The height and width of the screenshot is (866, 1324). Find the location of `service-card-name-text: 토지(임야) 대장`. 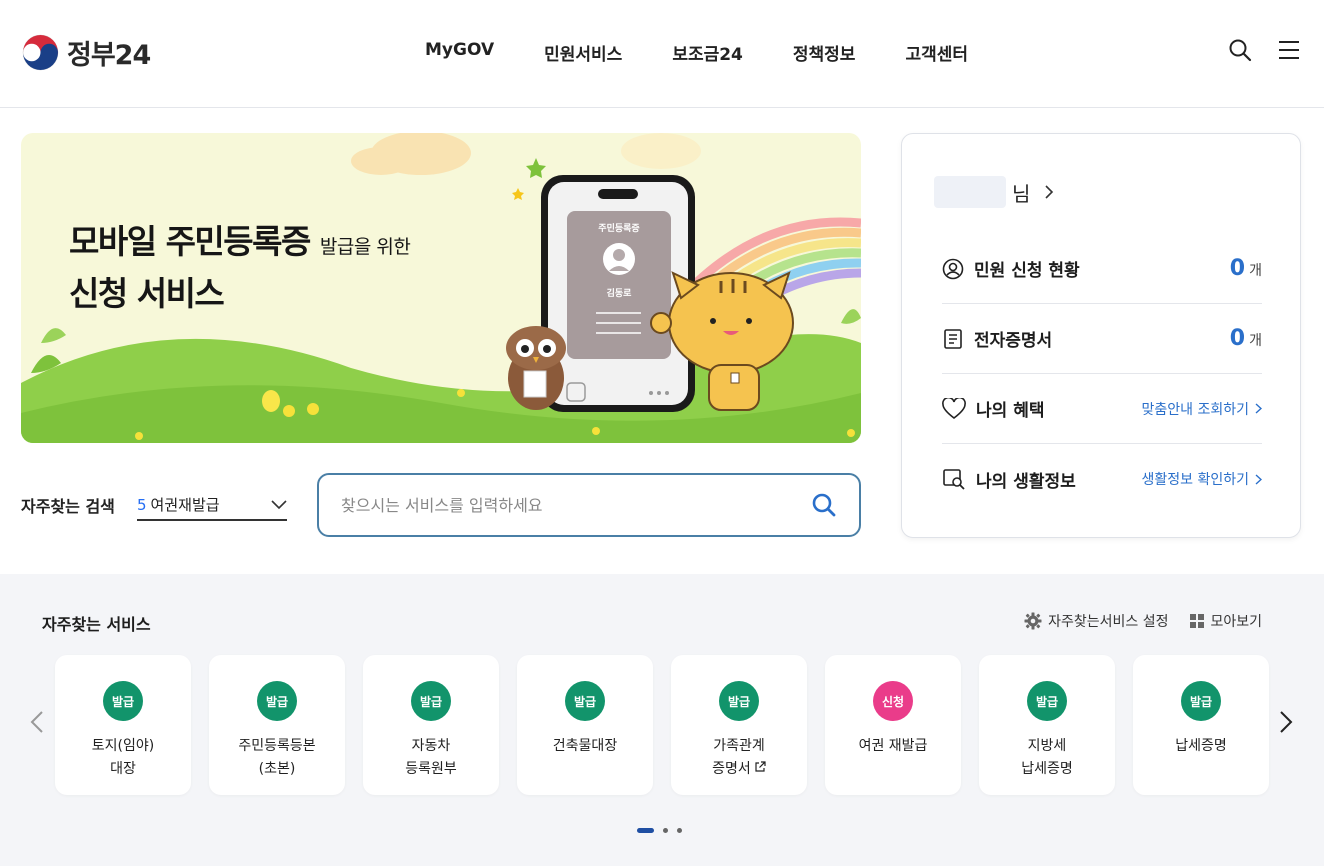

service-card-name-text: 토지(임야) 대장 is located at coordinates (123, 757).